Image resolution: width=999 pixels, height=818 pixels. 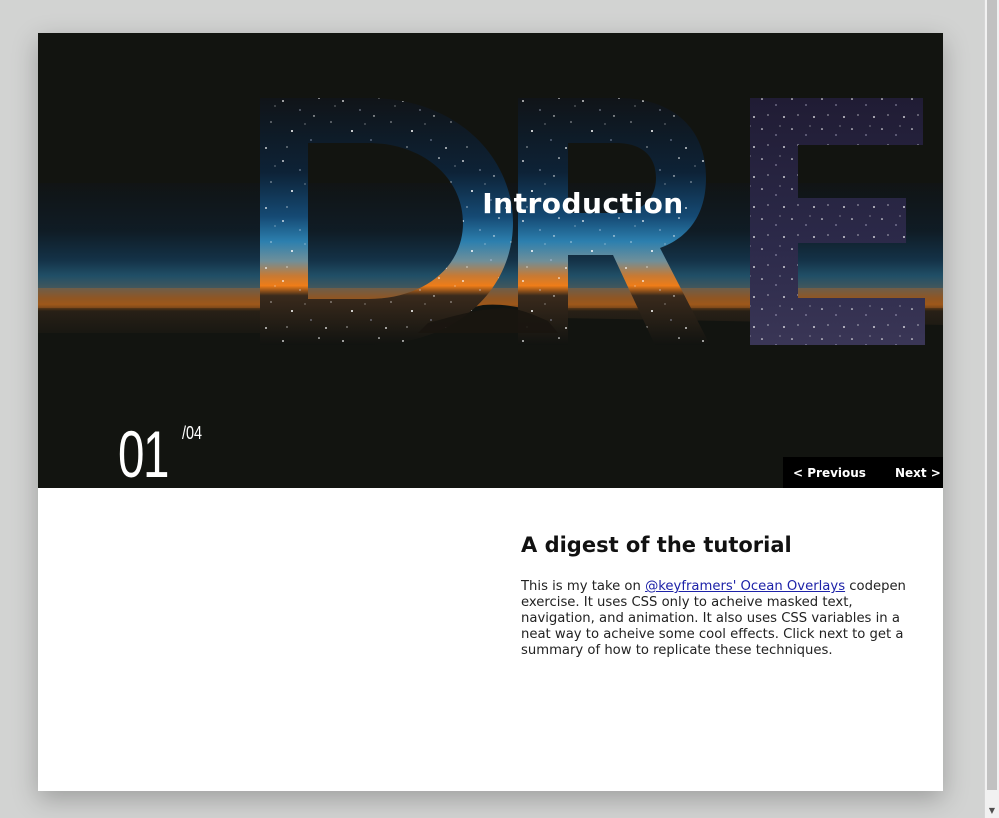 What do you see at coordinates (829, 473) in the screenshot?
I see `previous-button: < Previous` at bounding box center [829, 473].